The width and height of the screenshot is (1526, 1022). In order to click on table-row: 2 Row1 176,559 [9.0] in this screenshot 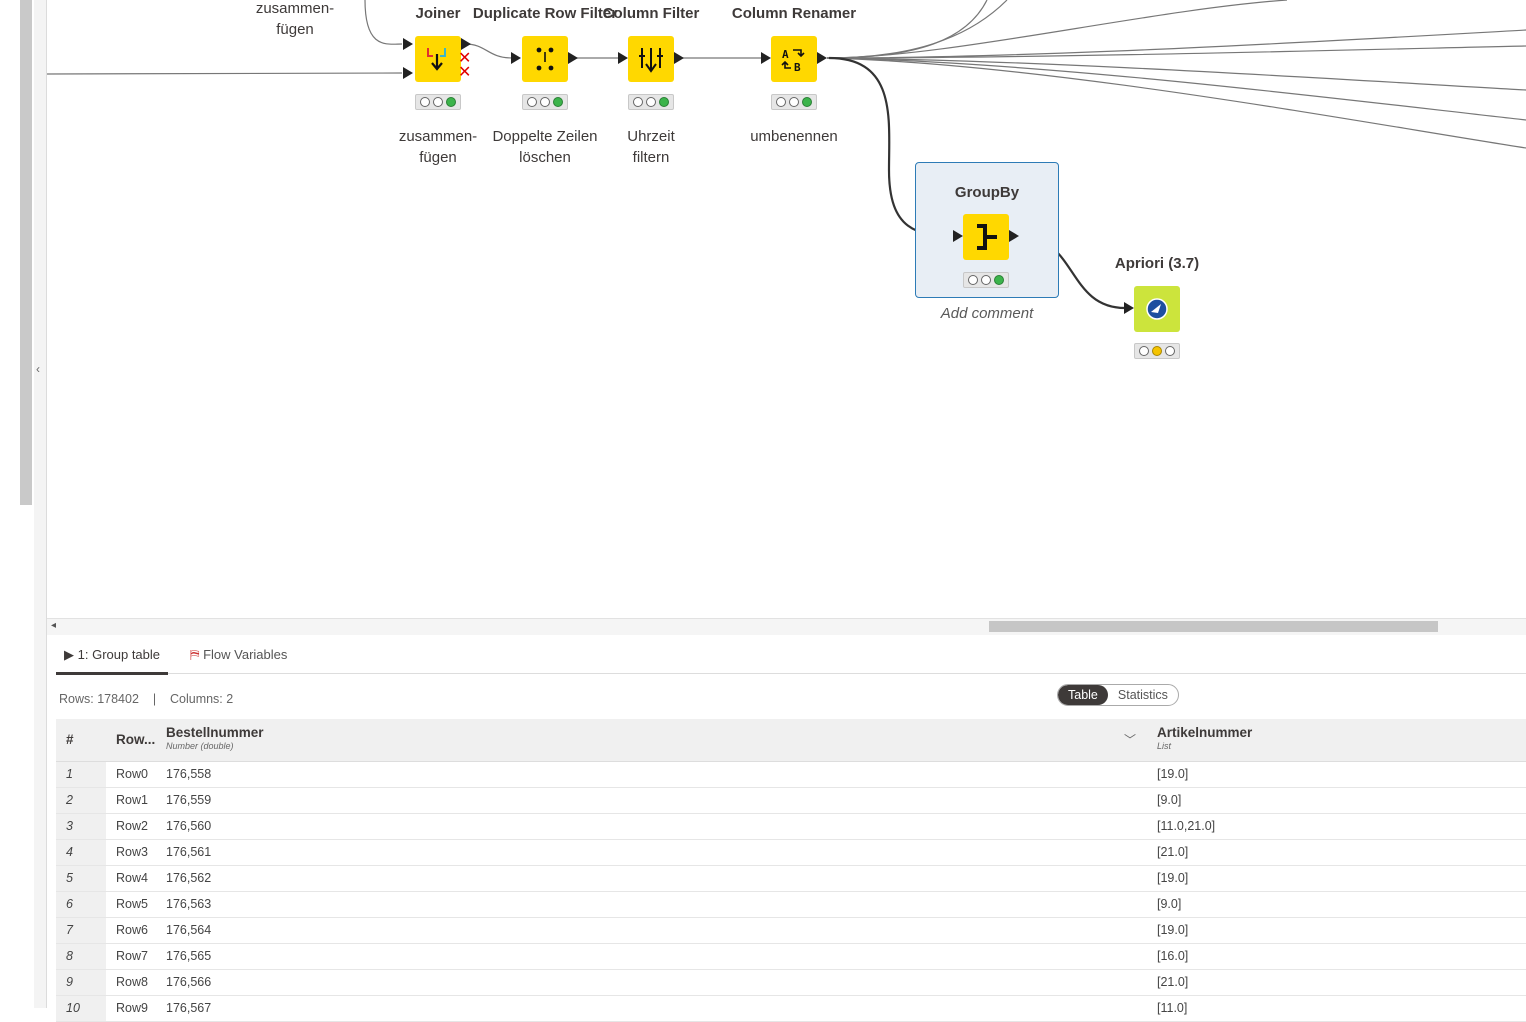, I will do `click(791, 801)`.